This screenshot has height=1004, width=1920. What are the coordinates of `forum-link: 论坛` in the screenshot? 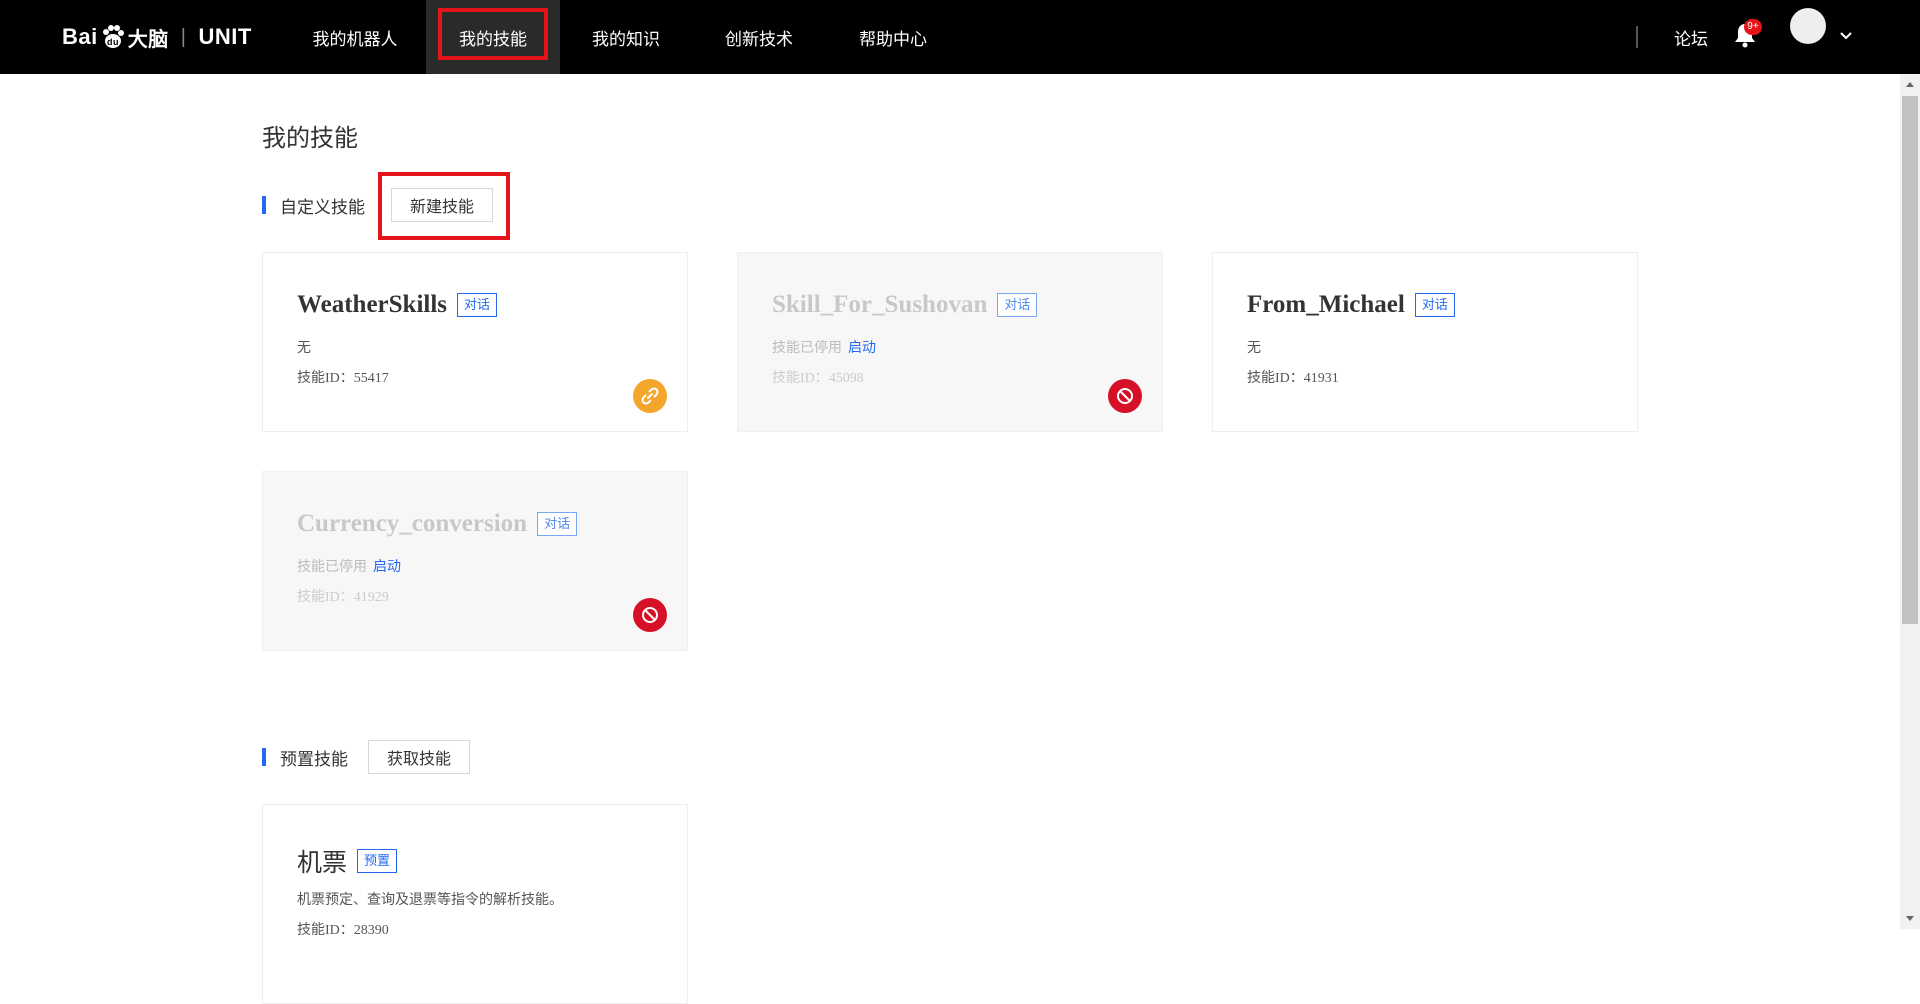 It's located at (1691, 37).